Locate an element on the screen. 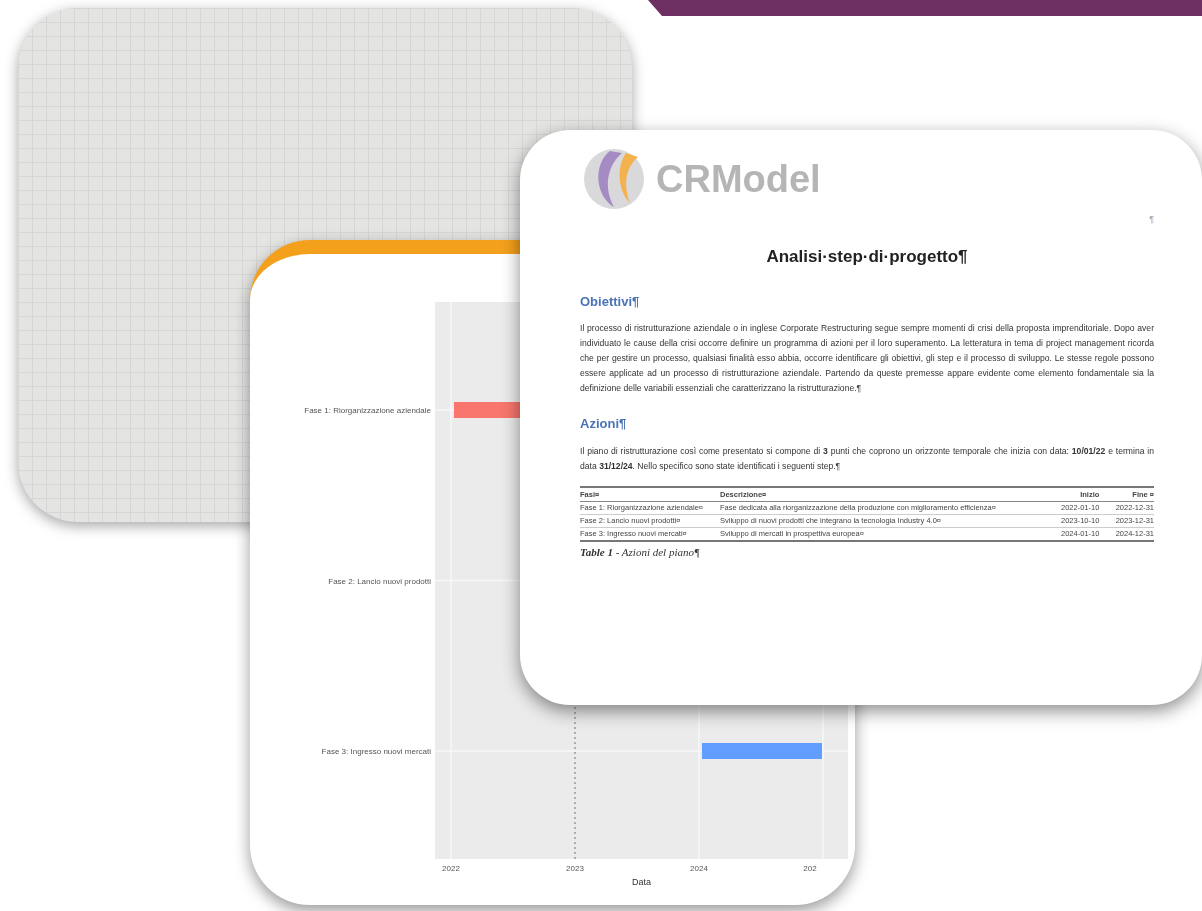 Image resolution: width=1202 pixels, height=911 pixels. logo-text: CRModel is located at coordinates (738, 179).